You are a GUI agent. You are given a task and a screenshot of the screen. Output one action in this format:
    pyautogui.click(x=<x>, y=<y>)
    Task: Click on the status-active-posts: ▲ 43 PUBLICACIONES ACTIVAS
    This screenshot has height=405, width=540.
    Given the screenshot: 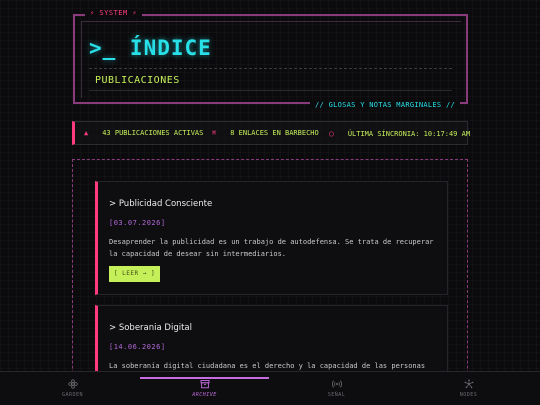 What is the action you would take?
    pyautogui.click(x=143, y=133)
    